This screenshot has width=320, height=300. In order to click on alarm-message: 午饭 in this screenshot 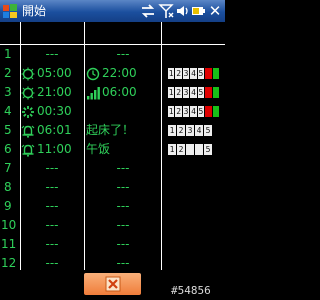, I will do `click(123, 149)`.